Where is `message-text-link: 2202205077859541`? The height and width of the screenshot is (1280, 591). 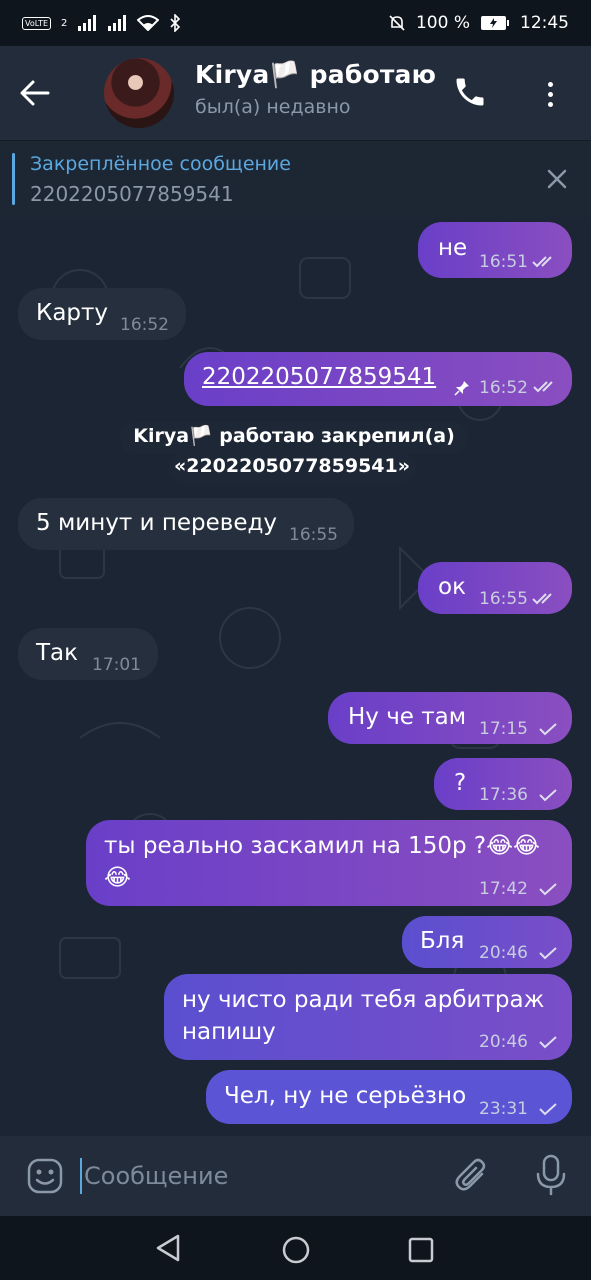
message-text-link: 2202205077859541 is located at coordinates (319, 377).